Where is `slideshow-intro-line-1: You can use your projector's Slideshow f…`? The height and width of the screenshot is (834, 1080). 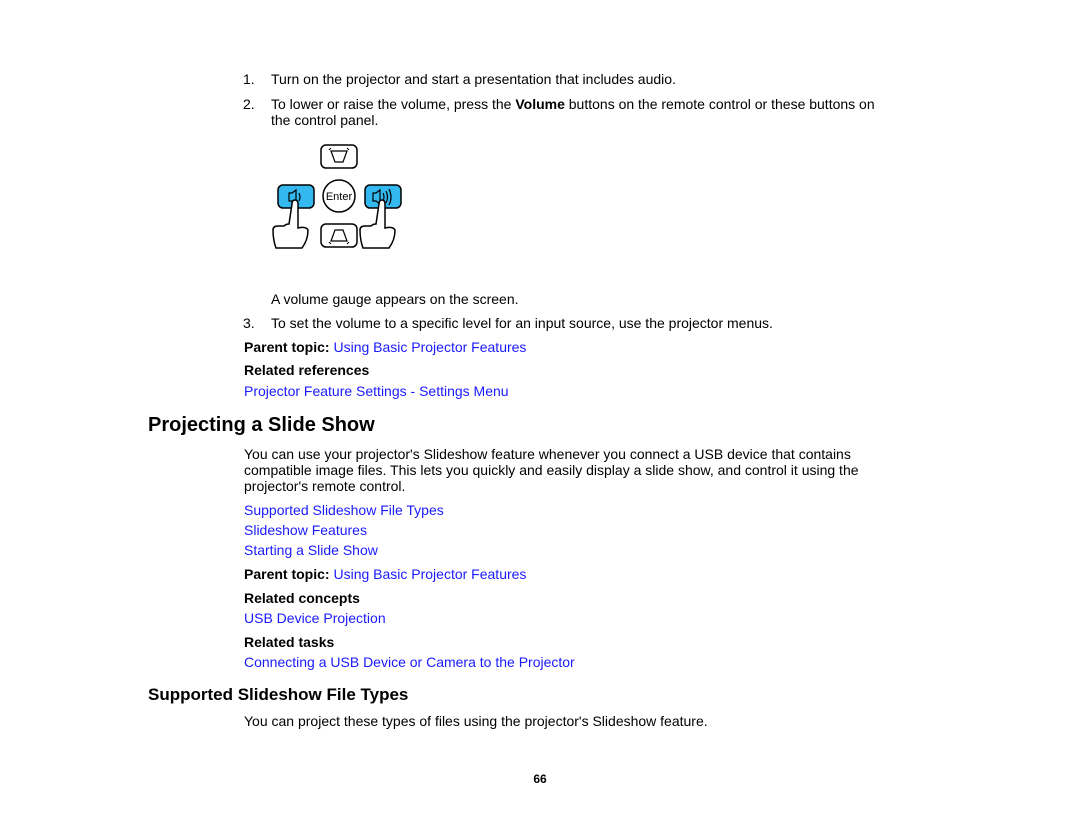
slideshow-intro-line-1: You can use your projector's Slideshow f… is located at coordinates (547, 454).